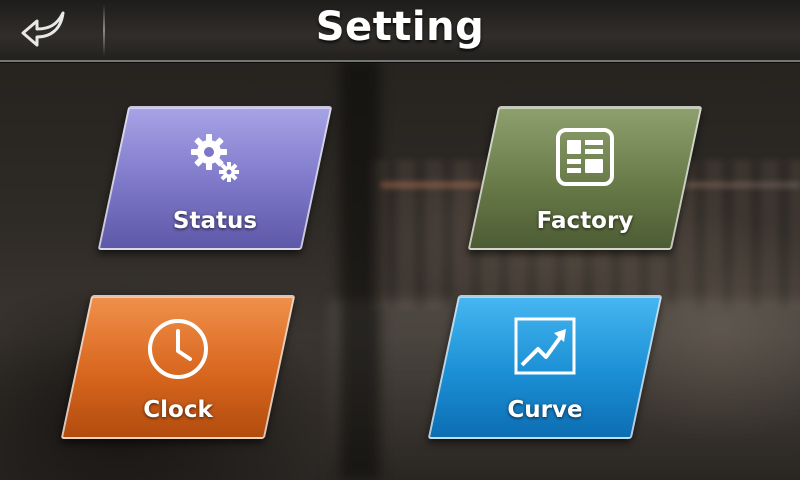 The height and width of the screenshot is (480, 800). I want to click on background-pillar, so click(360, 270).